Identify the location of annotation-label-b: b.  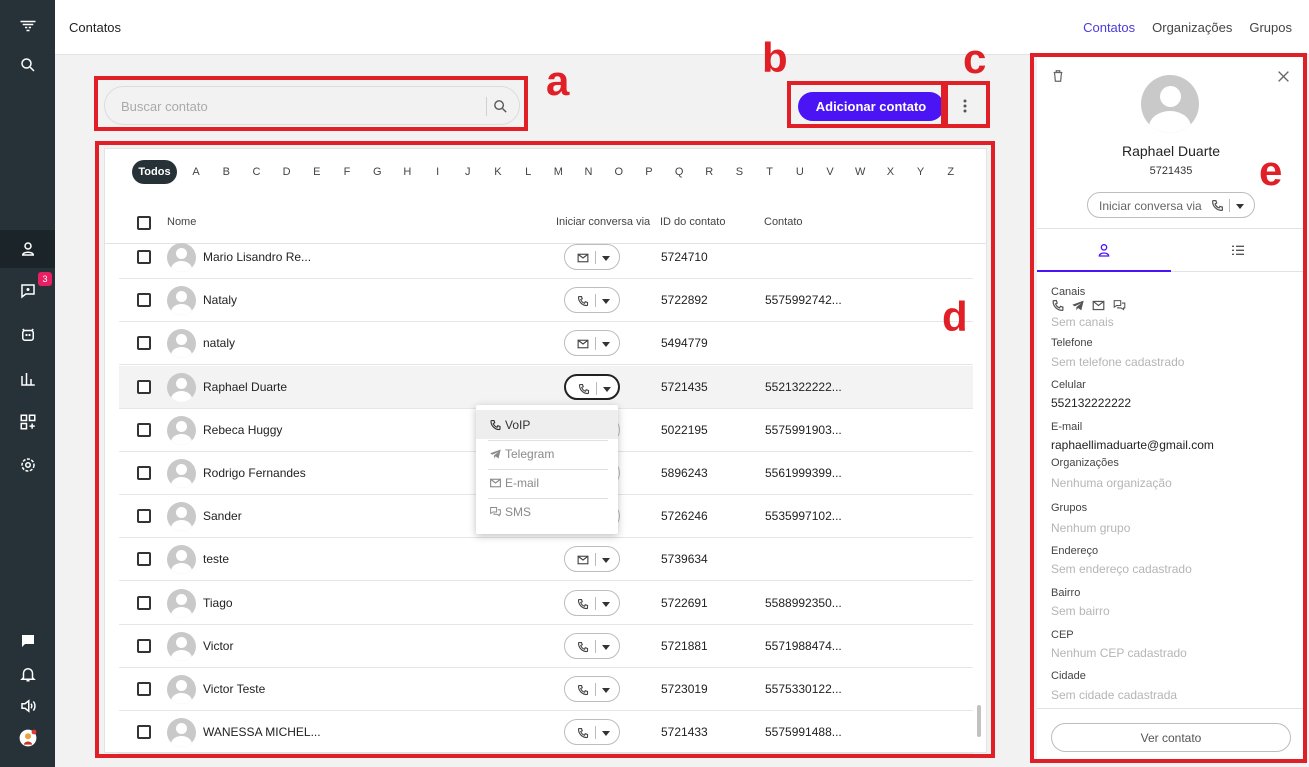
(775, 57).